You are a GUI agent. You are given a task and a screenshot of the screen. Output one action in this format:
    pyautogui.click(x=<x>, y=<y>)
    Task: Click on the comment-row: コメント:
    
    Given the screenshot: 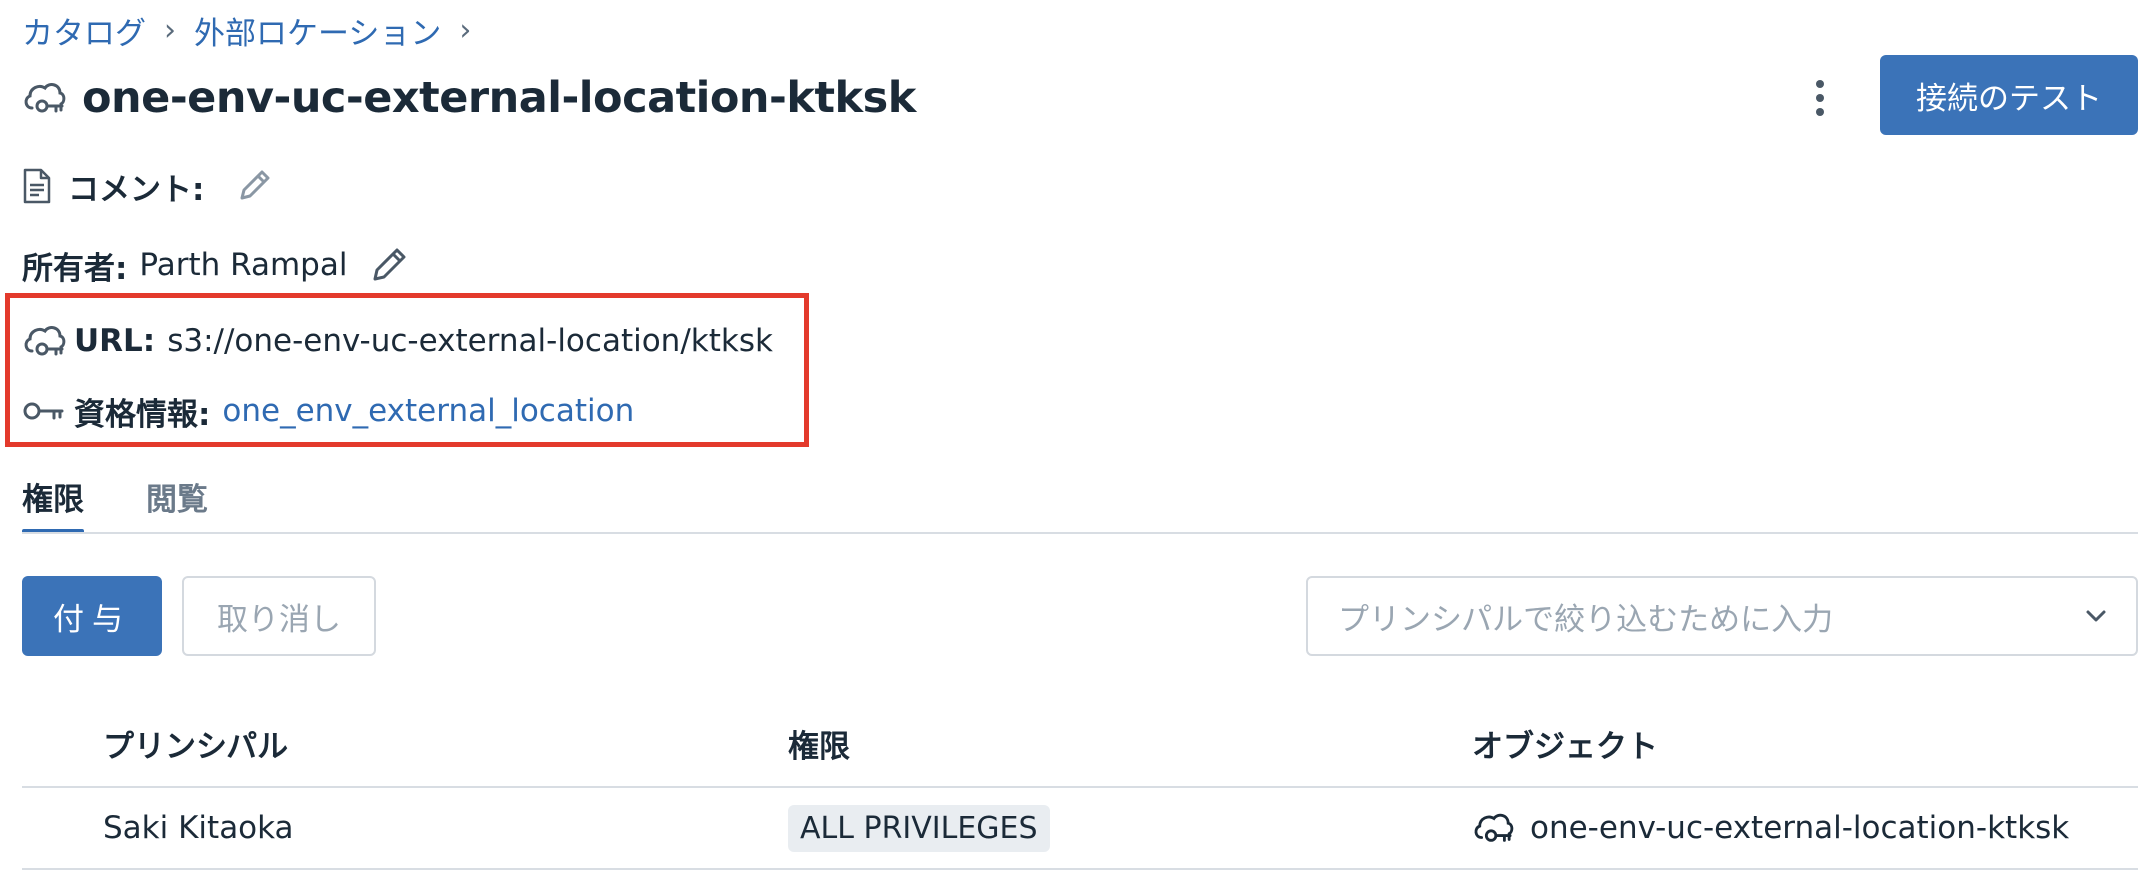 What is the action you would take?
    pyautogui.click(x=148, y=186)
    